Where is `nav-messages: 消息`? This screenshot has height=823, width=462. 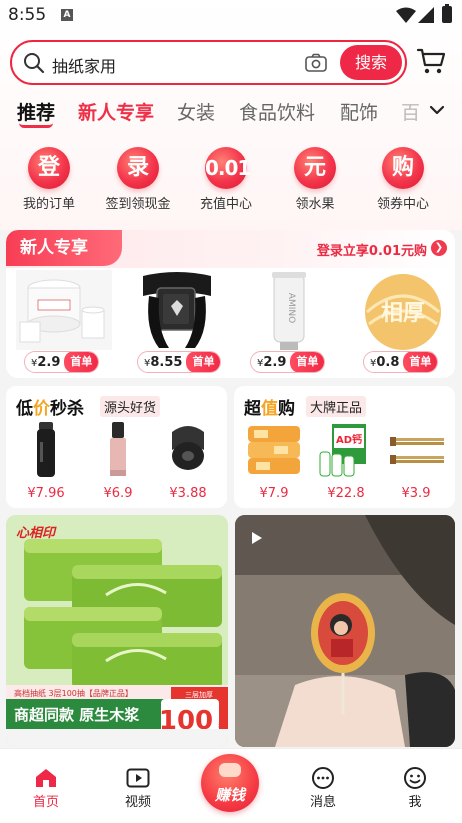 nav-messages: 消息 is located at coordinates (323, 787).